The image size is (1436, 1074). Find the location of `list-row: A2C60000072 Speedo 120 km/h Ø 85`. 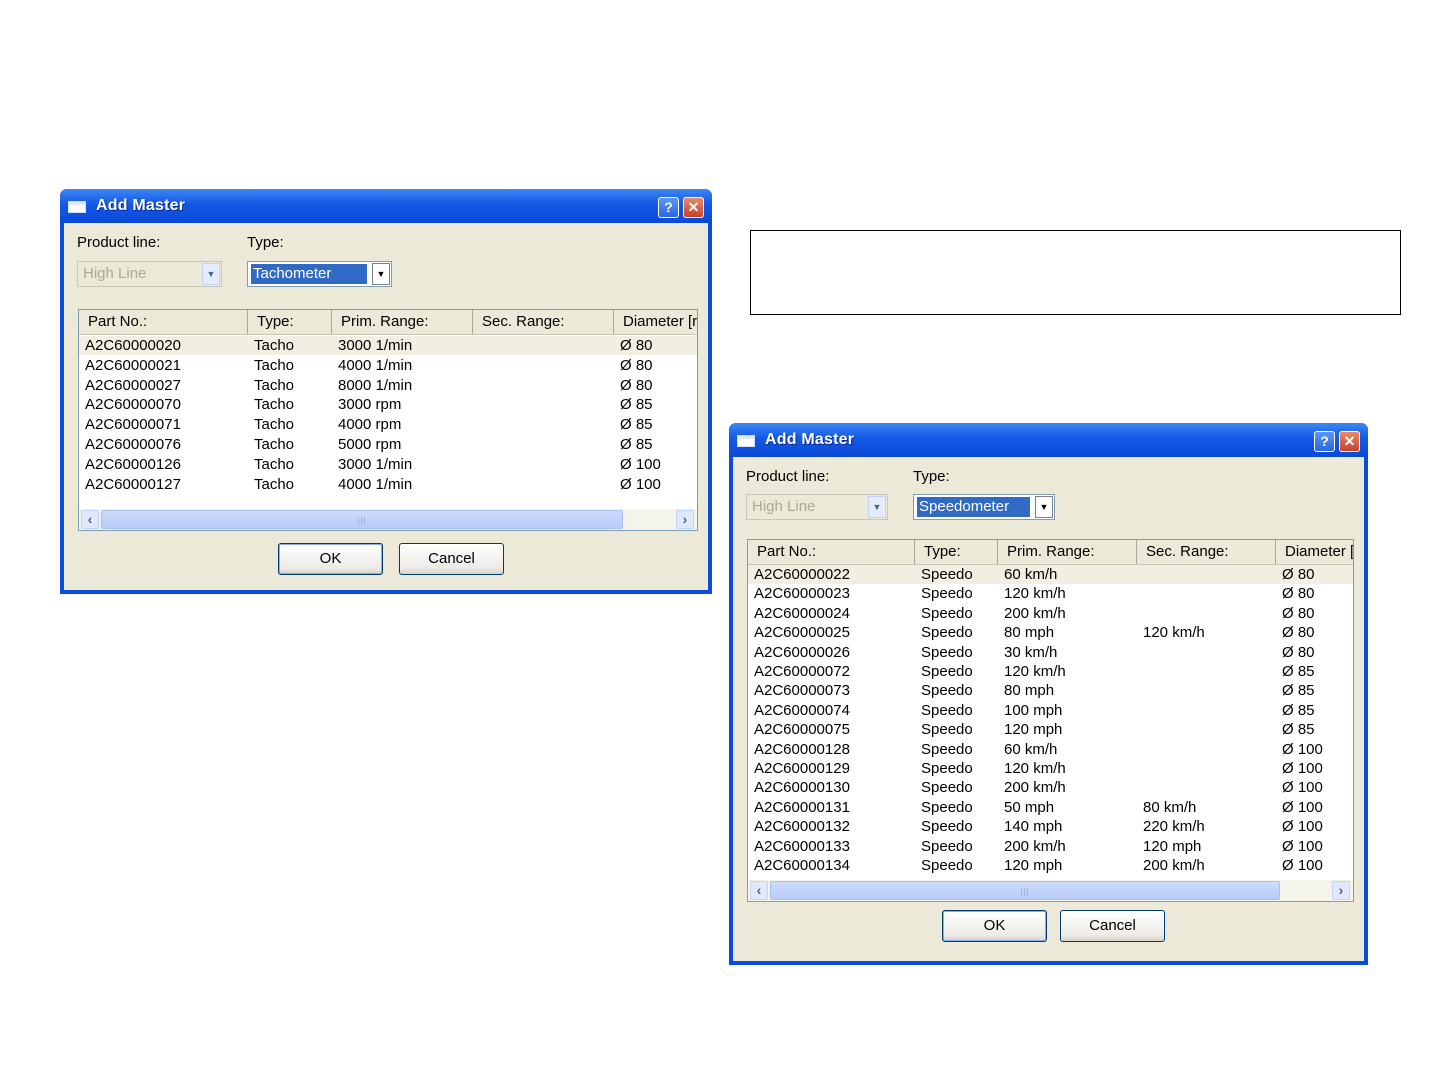

list-row: A2C60000072 Speedo 120 km/h Ø 85 is located at coordinates (1050, 671).